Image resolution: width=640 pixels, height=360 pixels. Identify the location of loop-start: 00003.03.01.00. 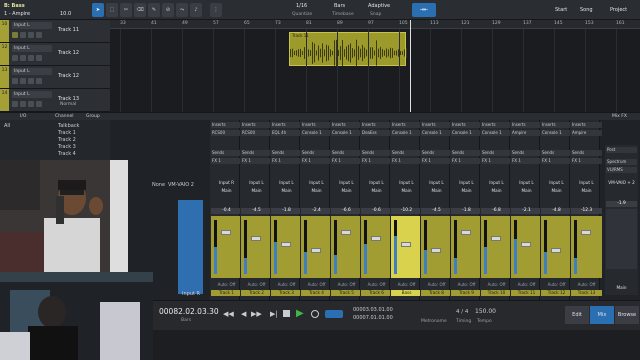
(373, 310).